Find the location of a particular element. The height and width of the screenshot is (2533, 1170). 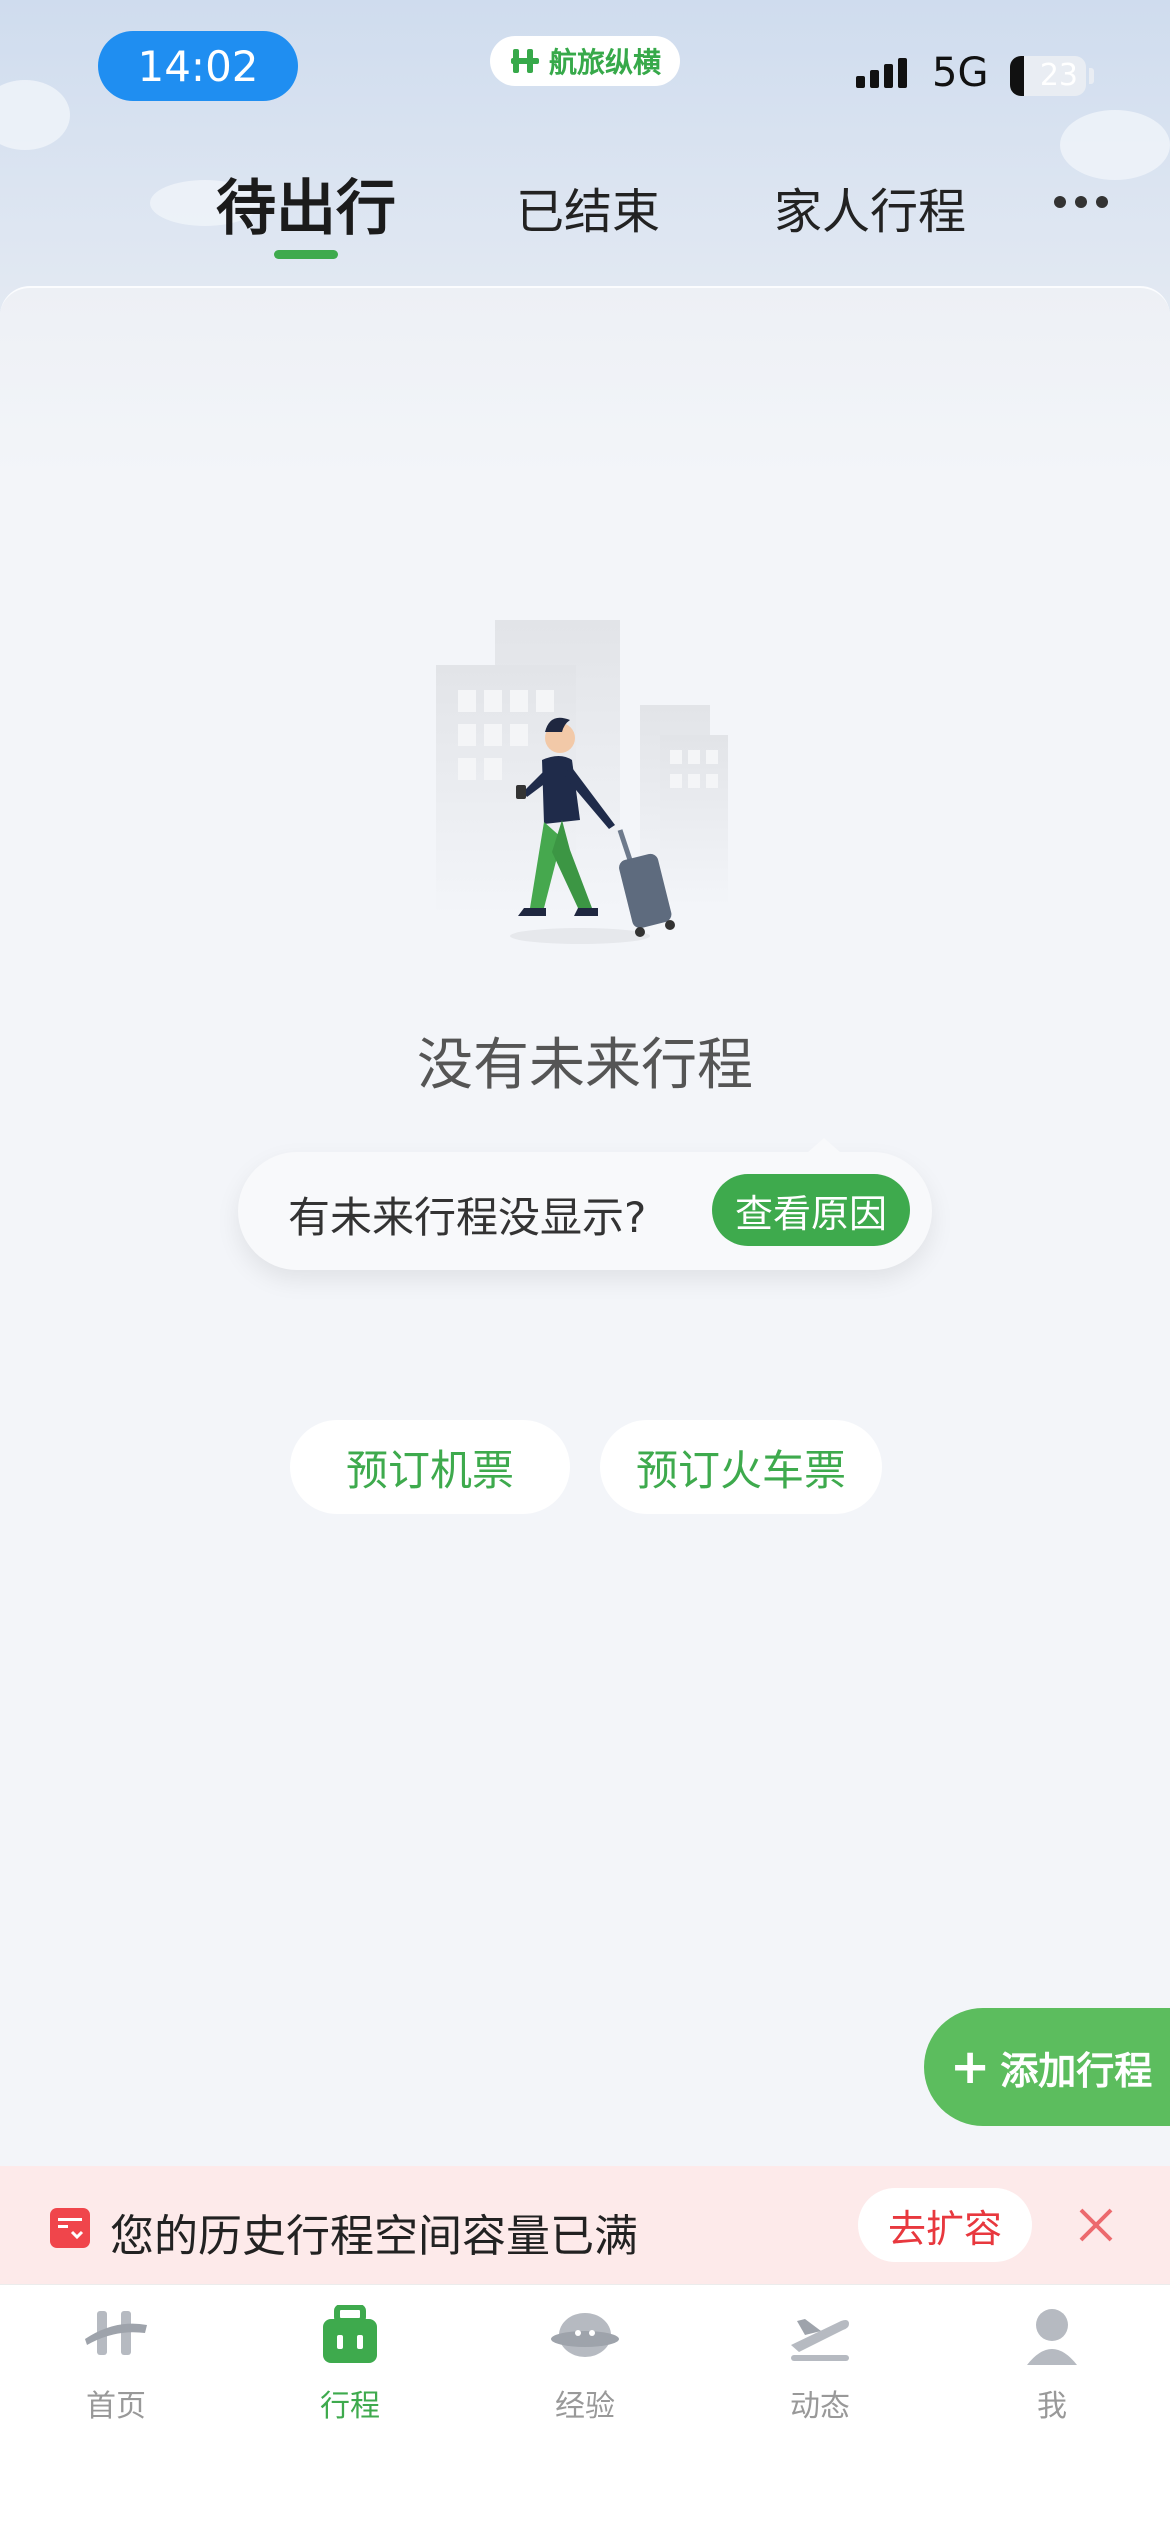

network-type: 5G is located at coordinates (960, 73).